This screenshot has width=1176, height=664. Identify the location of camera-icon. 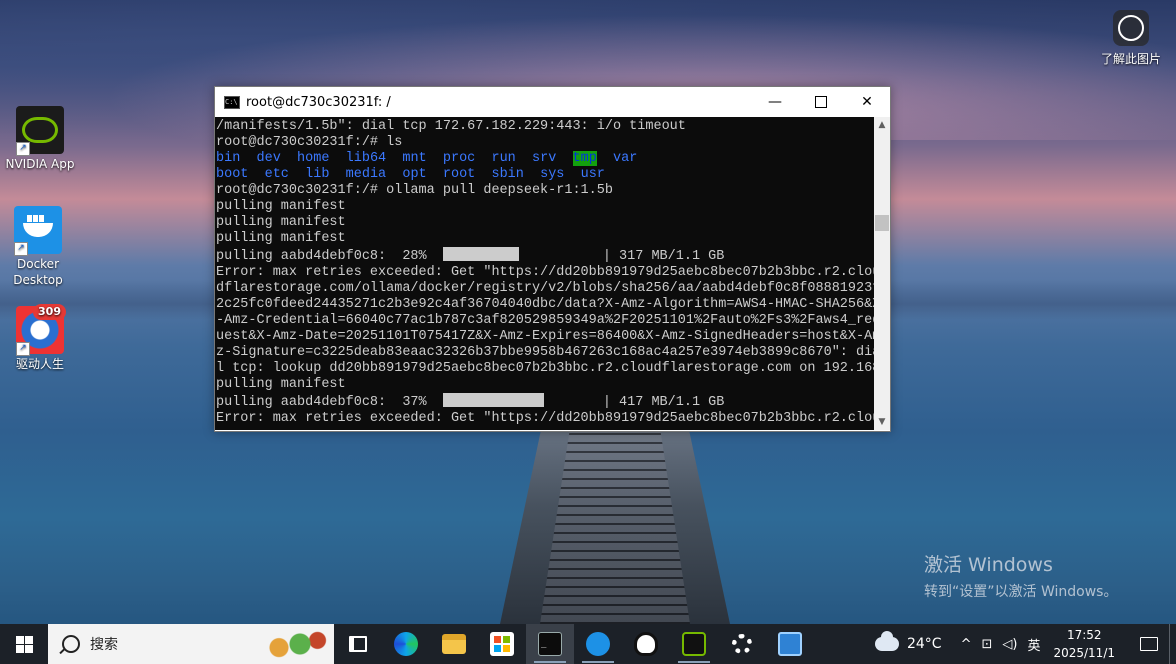
(1131, 28).